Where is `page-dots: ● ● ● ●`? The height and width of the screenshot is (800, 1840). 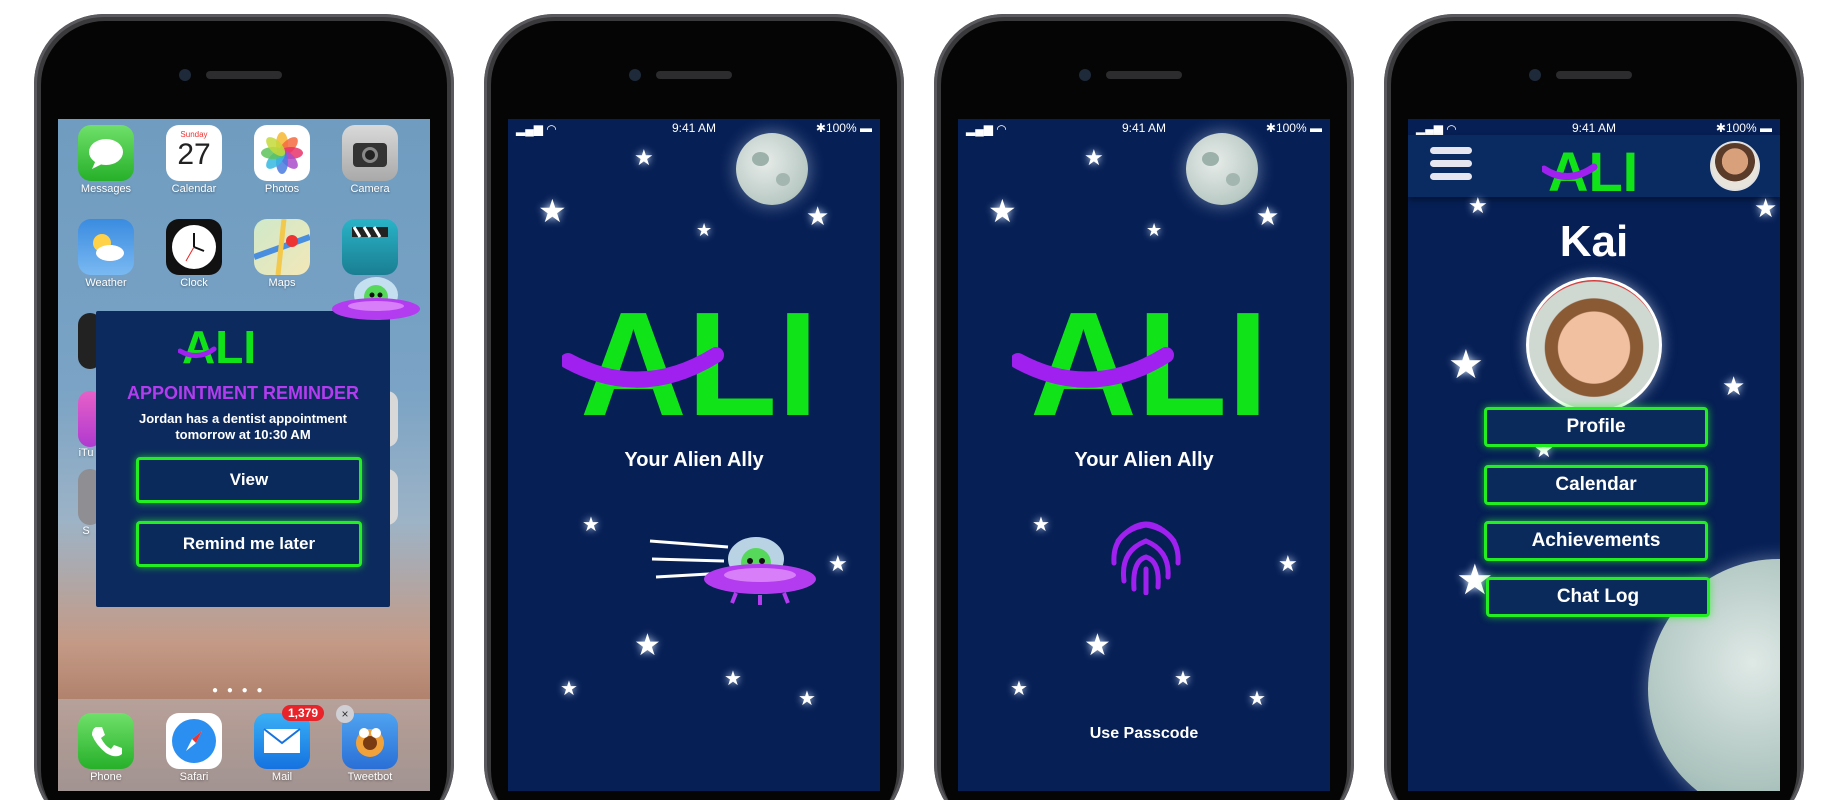
page-dots: ● ● ● ● is located at coordinates (239, 690).